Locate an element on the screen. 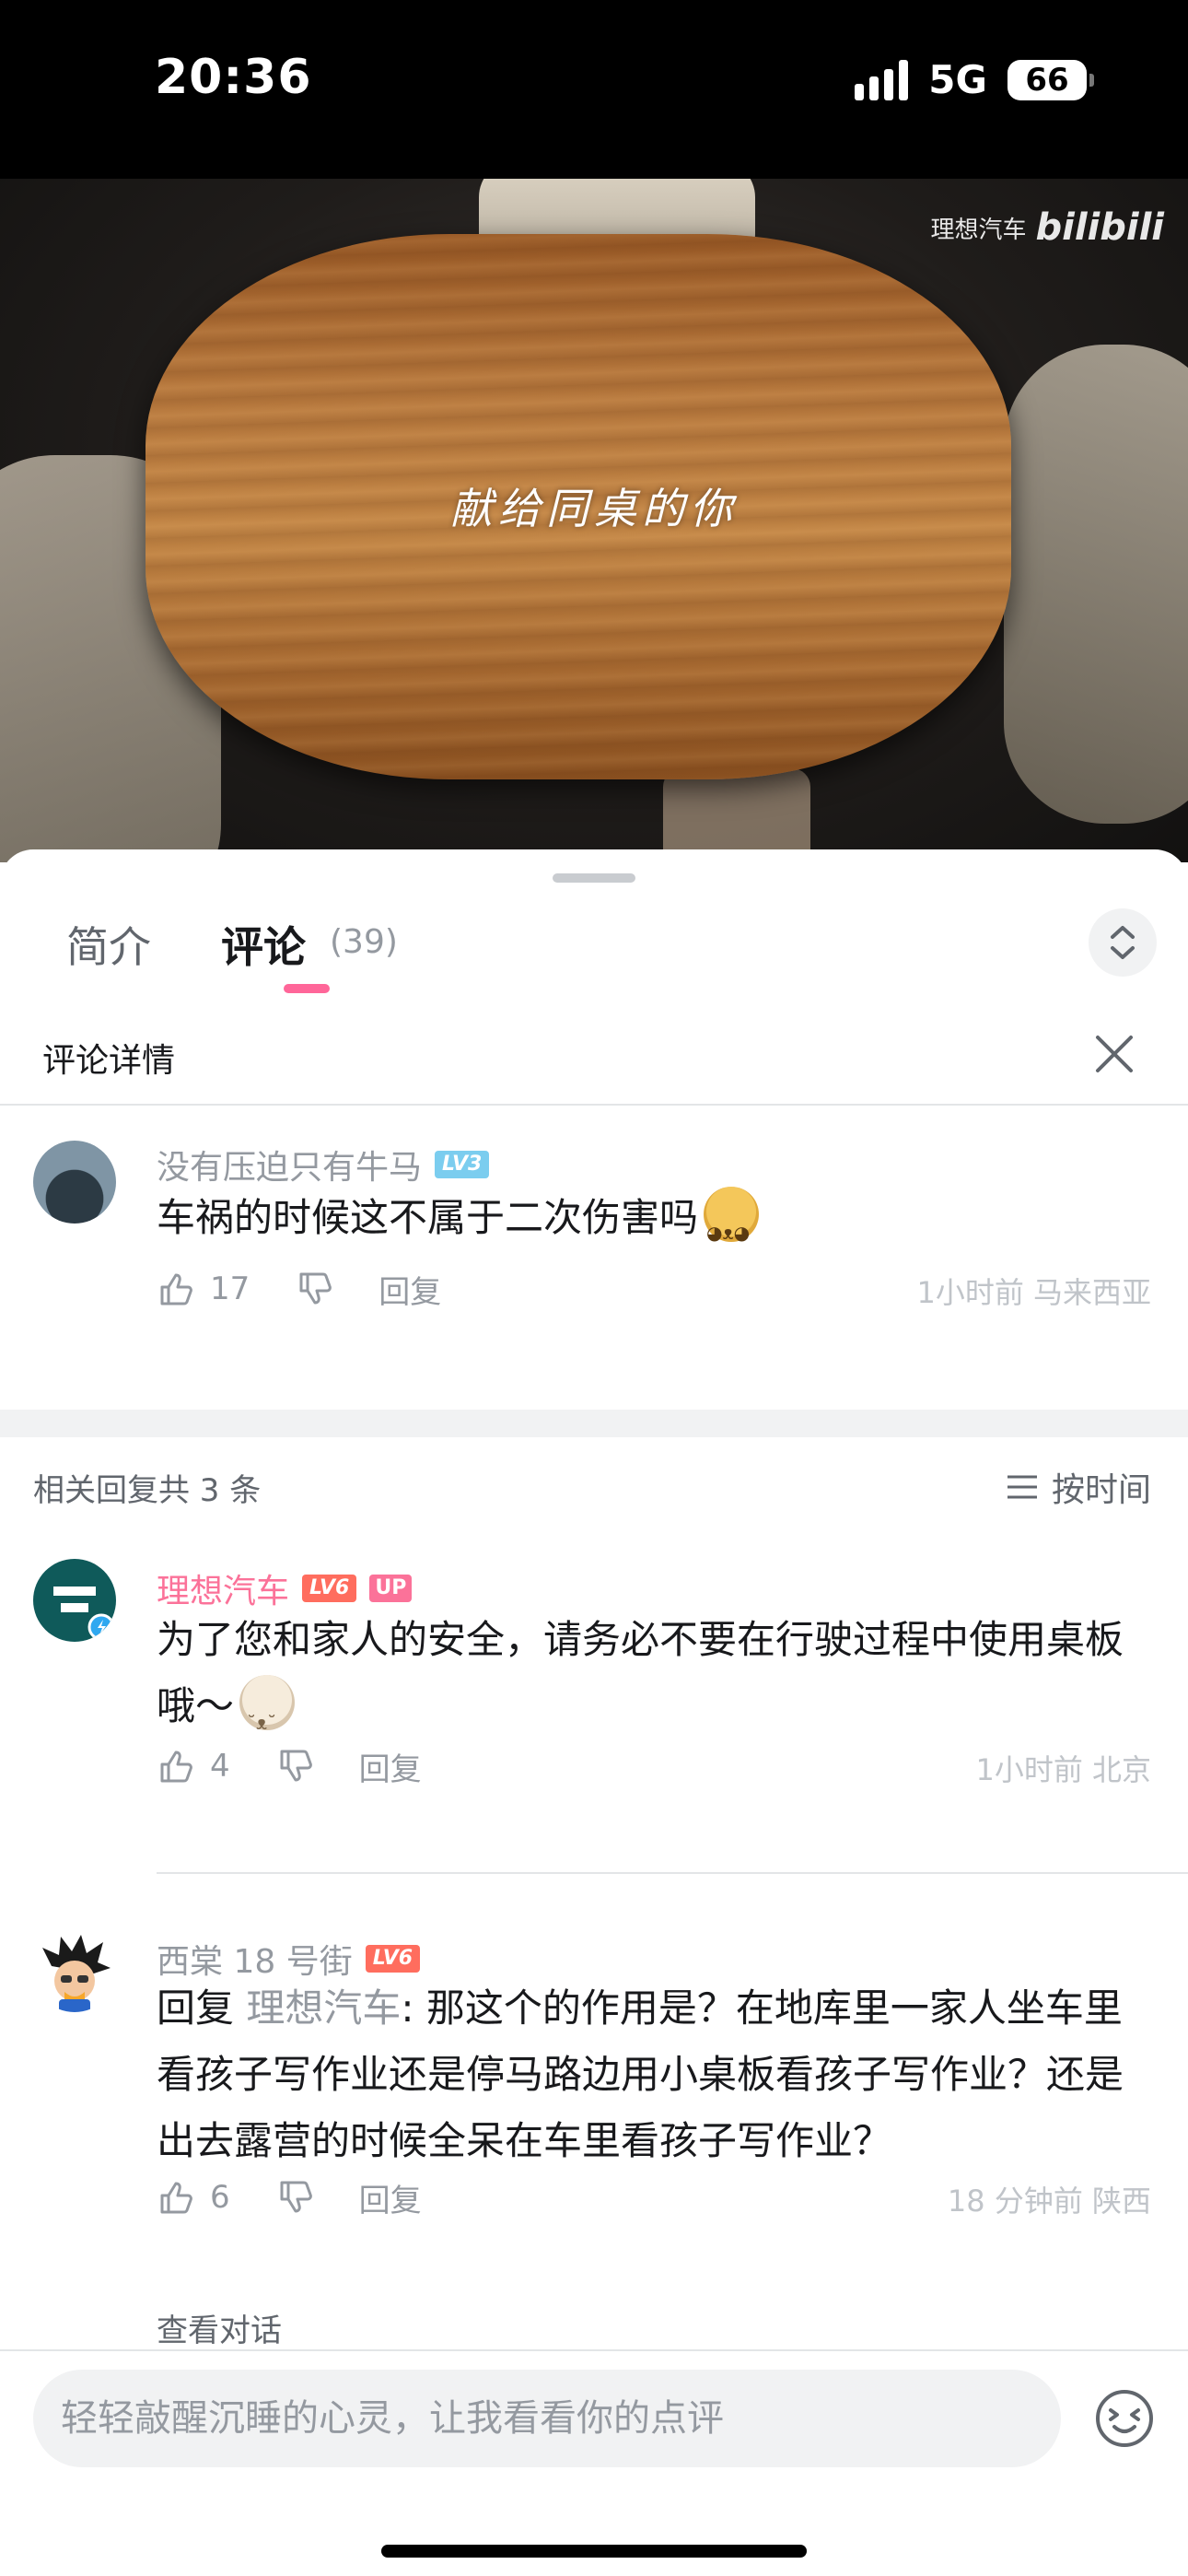 Image resolution: width=1188 pixels, height=2576 pixels. comment-actions: 17 回复 is located at coordinates (299, 1289).